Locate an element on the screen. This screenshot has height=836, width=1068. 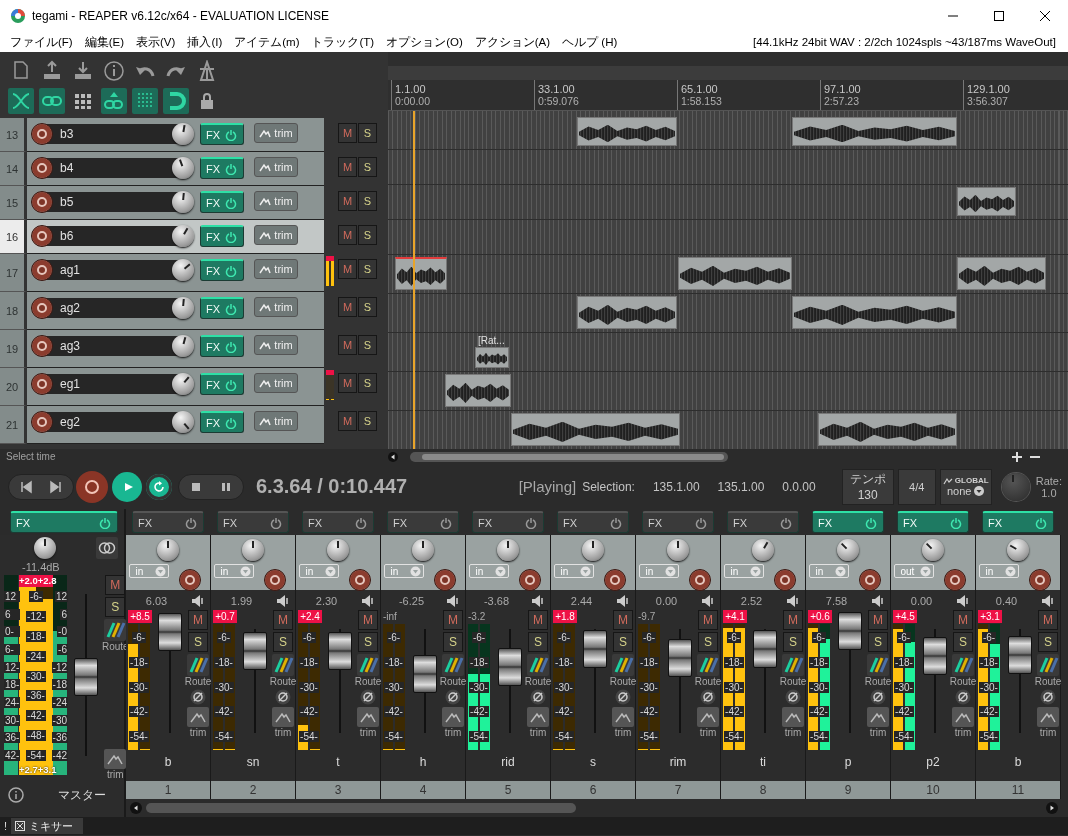
scroll-right-icon is located at coordinates (1052, 808).